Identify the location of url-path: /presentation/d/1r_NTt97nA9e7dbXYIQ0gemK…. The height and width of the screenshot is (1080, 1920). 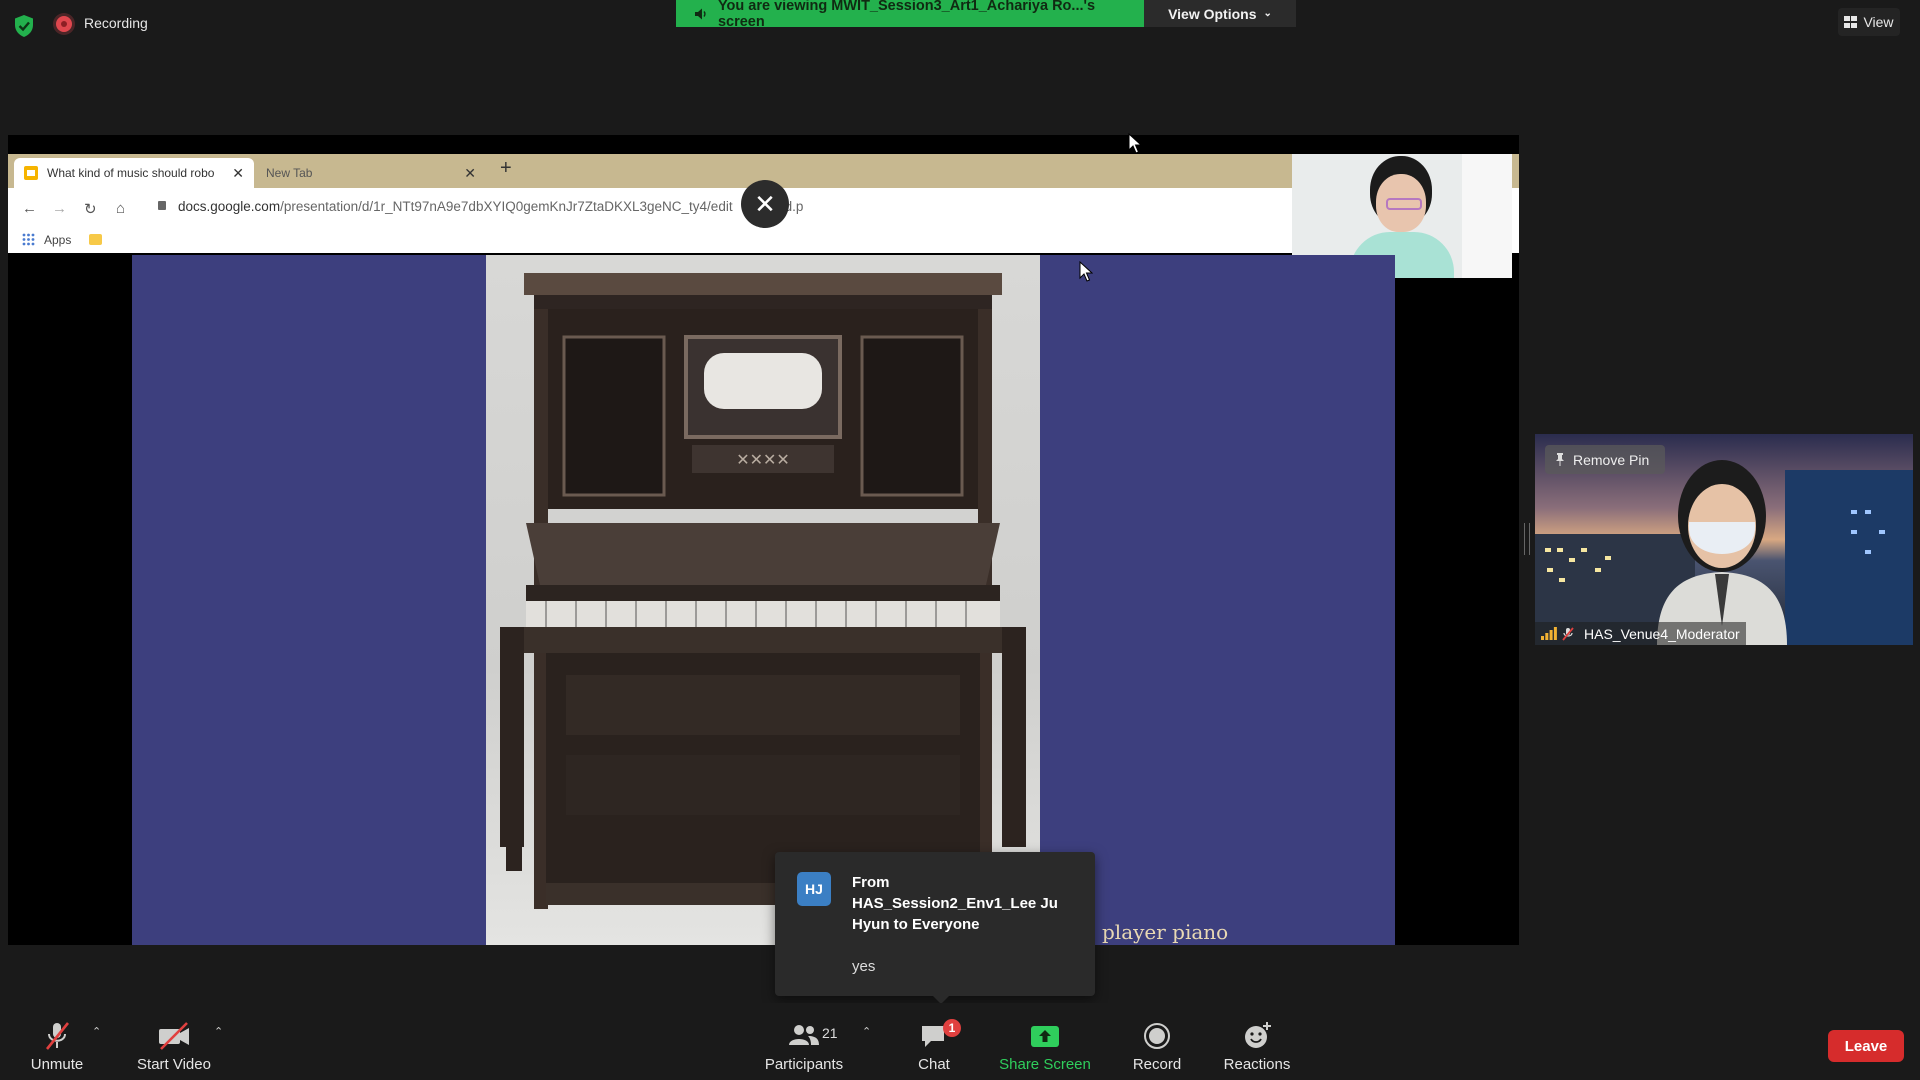
(506, 206).